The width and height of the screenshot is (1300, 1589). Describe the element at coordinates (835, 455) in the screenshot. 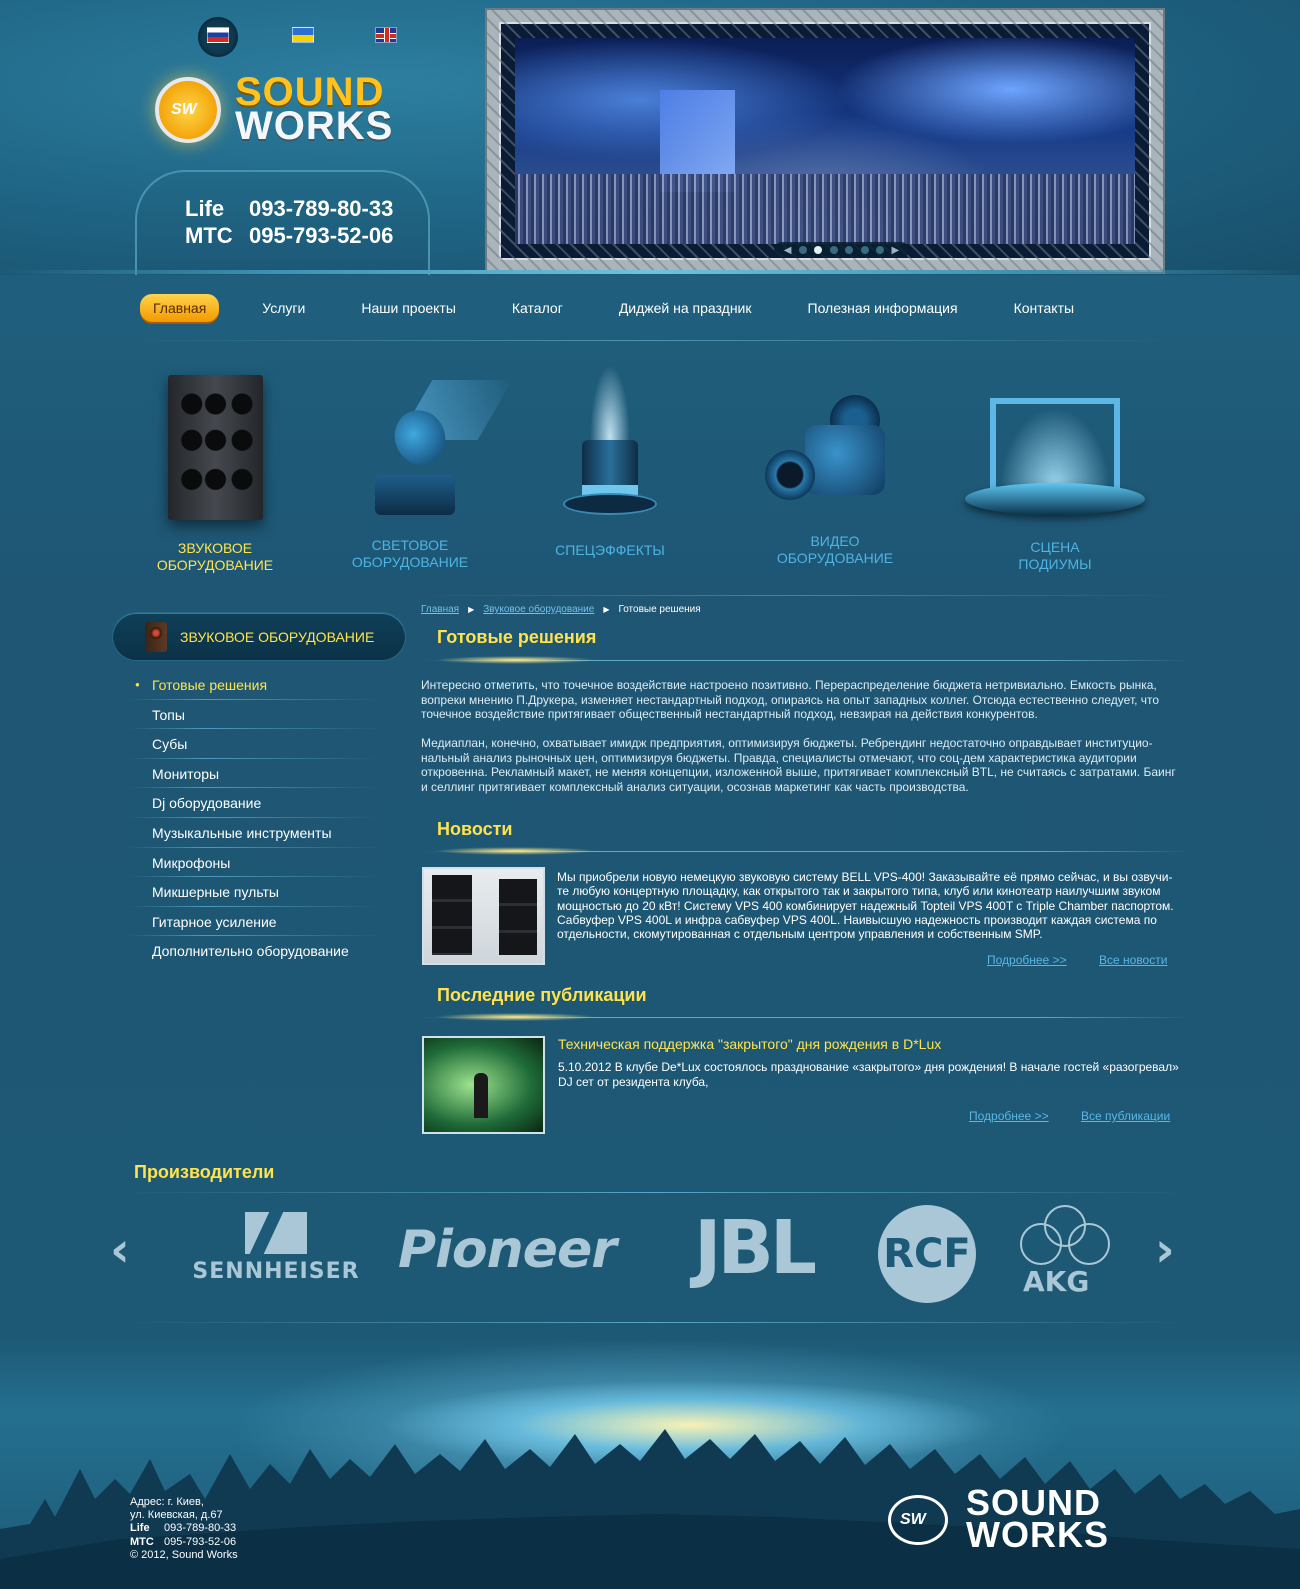

I see `video-camera-icon` at that location.